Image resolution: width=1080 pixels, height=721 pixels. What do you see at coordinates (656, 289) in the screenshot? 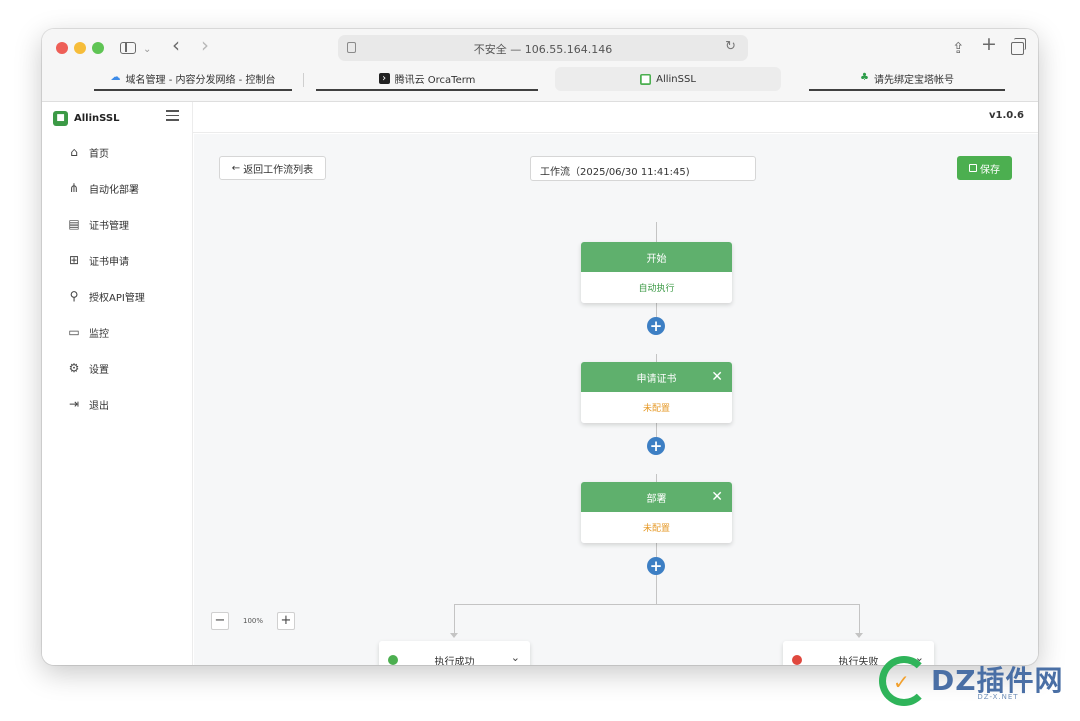
I see `node-status: 自动执行` at bounding box center [656, 289].